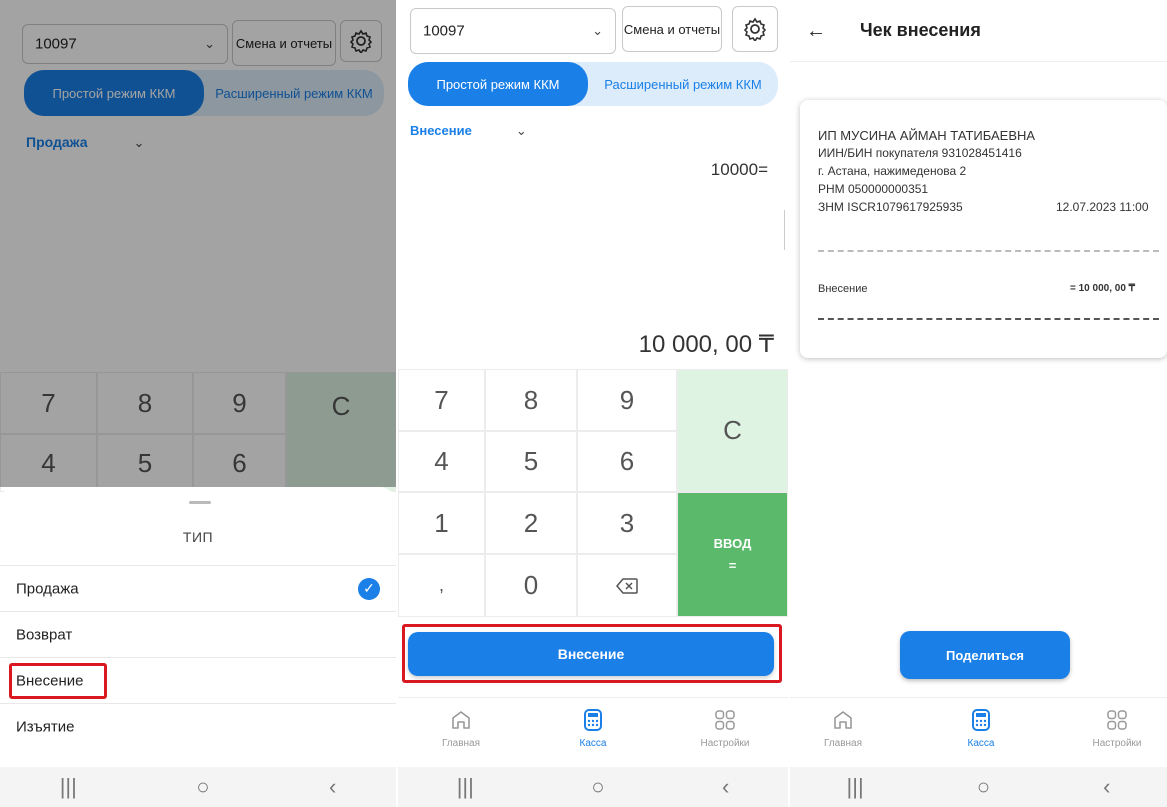 The height and width of the screenshot is (807, 1167). Describe the element at coordinates (45, 726) in the screenshot. I see `option-label: Изъятие` at that location.